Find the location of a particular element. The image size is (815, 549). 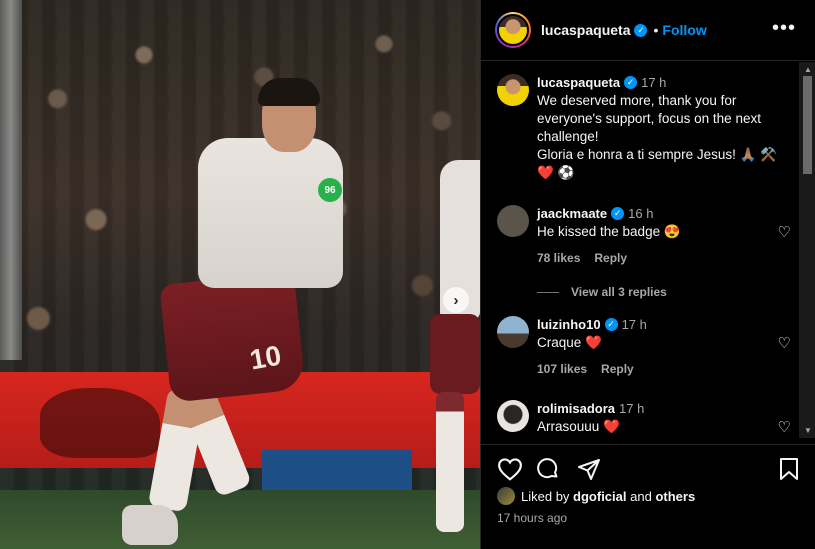

bookmark-icon is located at coordinates (789, 471).